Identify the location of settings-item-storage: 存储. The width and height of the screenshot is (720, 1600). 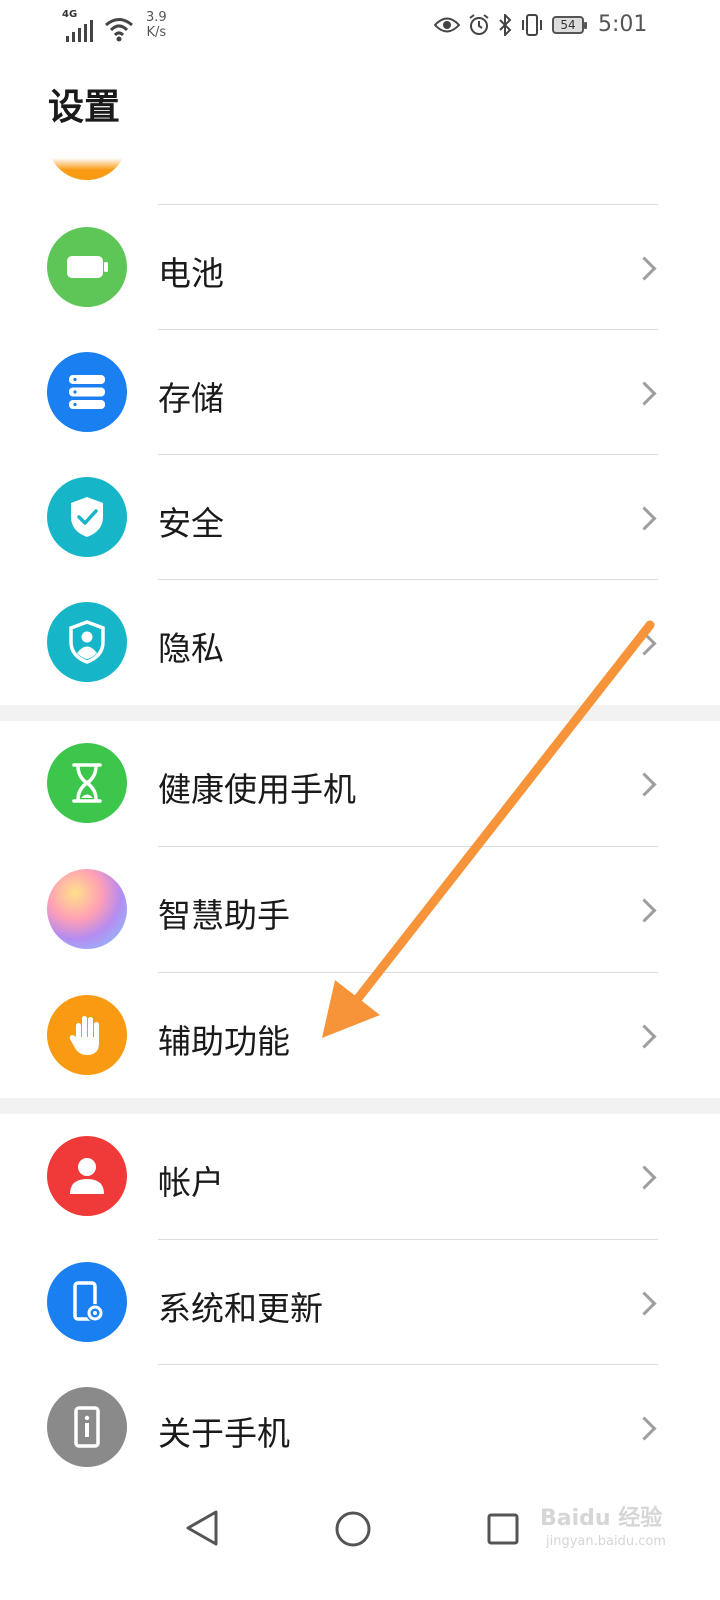
(360, 392).